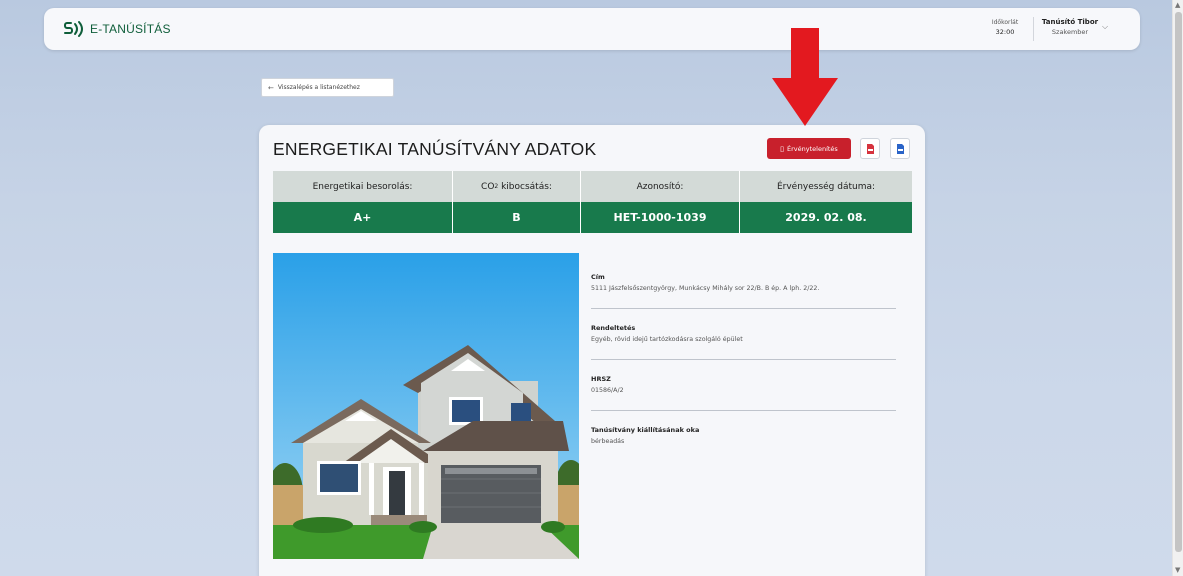  Describe the element at coordinates (525, 186) in the screenshot. I see `co2-header-suffix: kibocsátás:` at that location.